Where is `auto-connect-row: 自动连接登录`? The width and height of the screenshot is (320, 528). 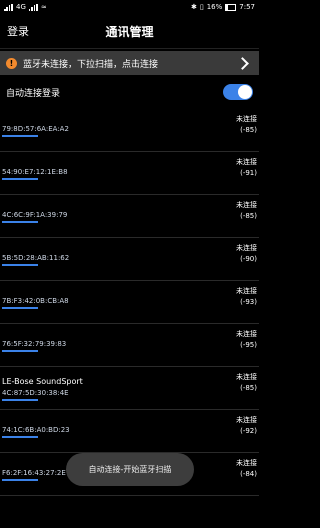
auto-connect-row: 自动连接登录 is located at coordinates (129, 92).